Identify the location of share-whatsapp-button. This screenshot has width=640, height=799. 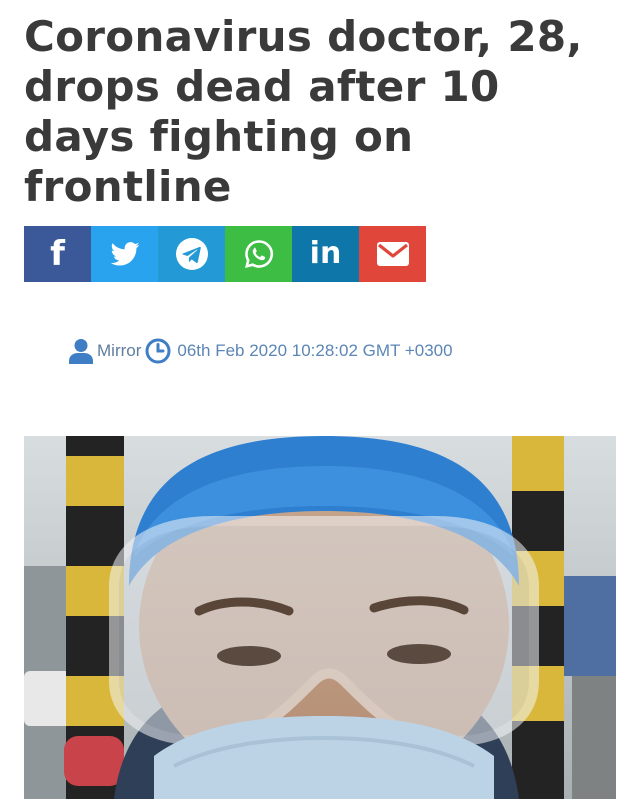
(258, 254).